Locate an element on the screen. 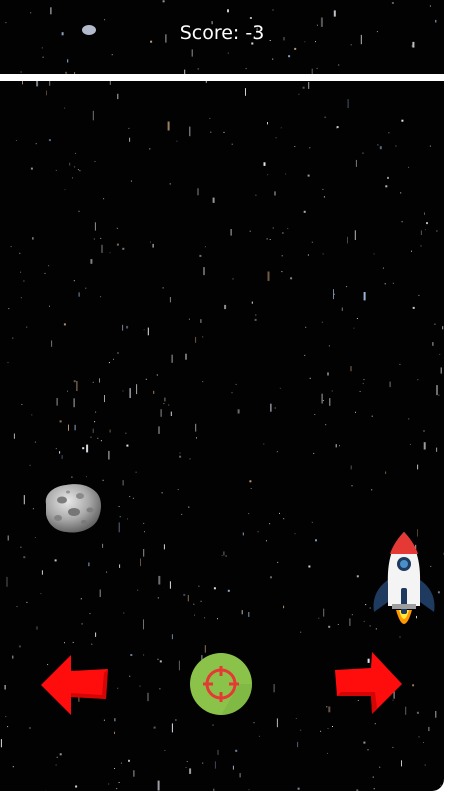  move-left-button is located at coordinates (74, 684).